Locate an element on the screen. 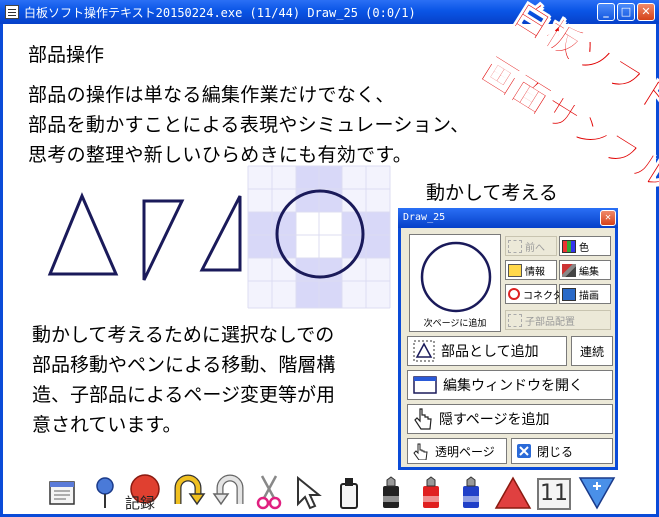 This screenshot has height=517, width=659. right-triangle-shape is located at coordinates (163, 240).